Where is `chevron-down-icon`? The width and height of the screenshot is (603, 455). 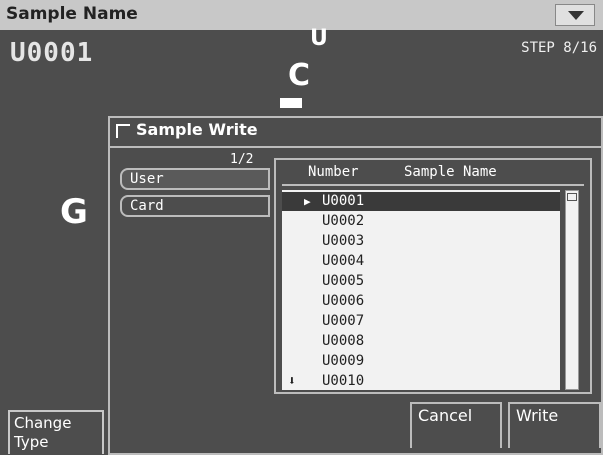 chevron-down-icon is located at coordinates (575, 15).